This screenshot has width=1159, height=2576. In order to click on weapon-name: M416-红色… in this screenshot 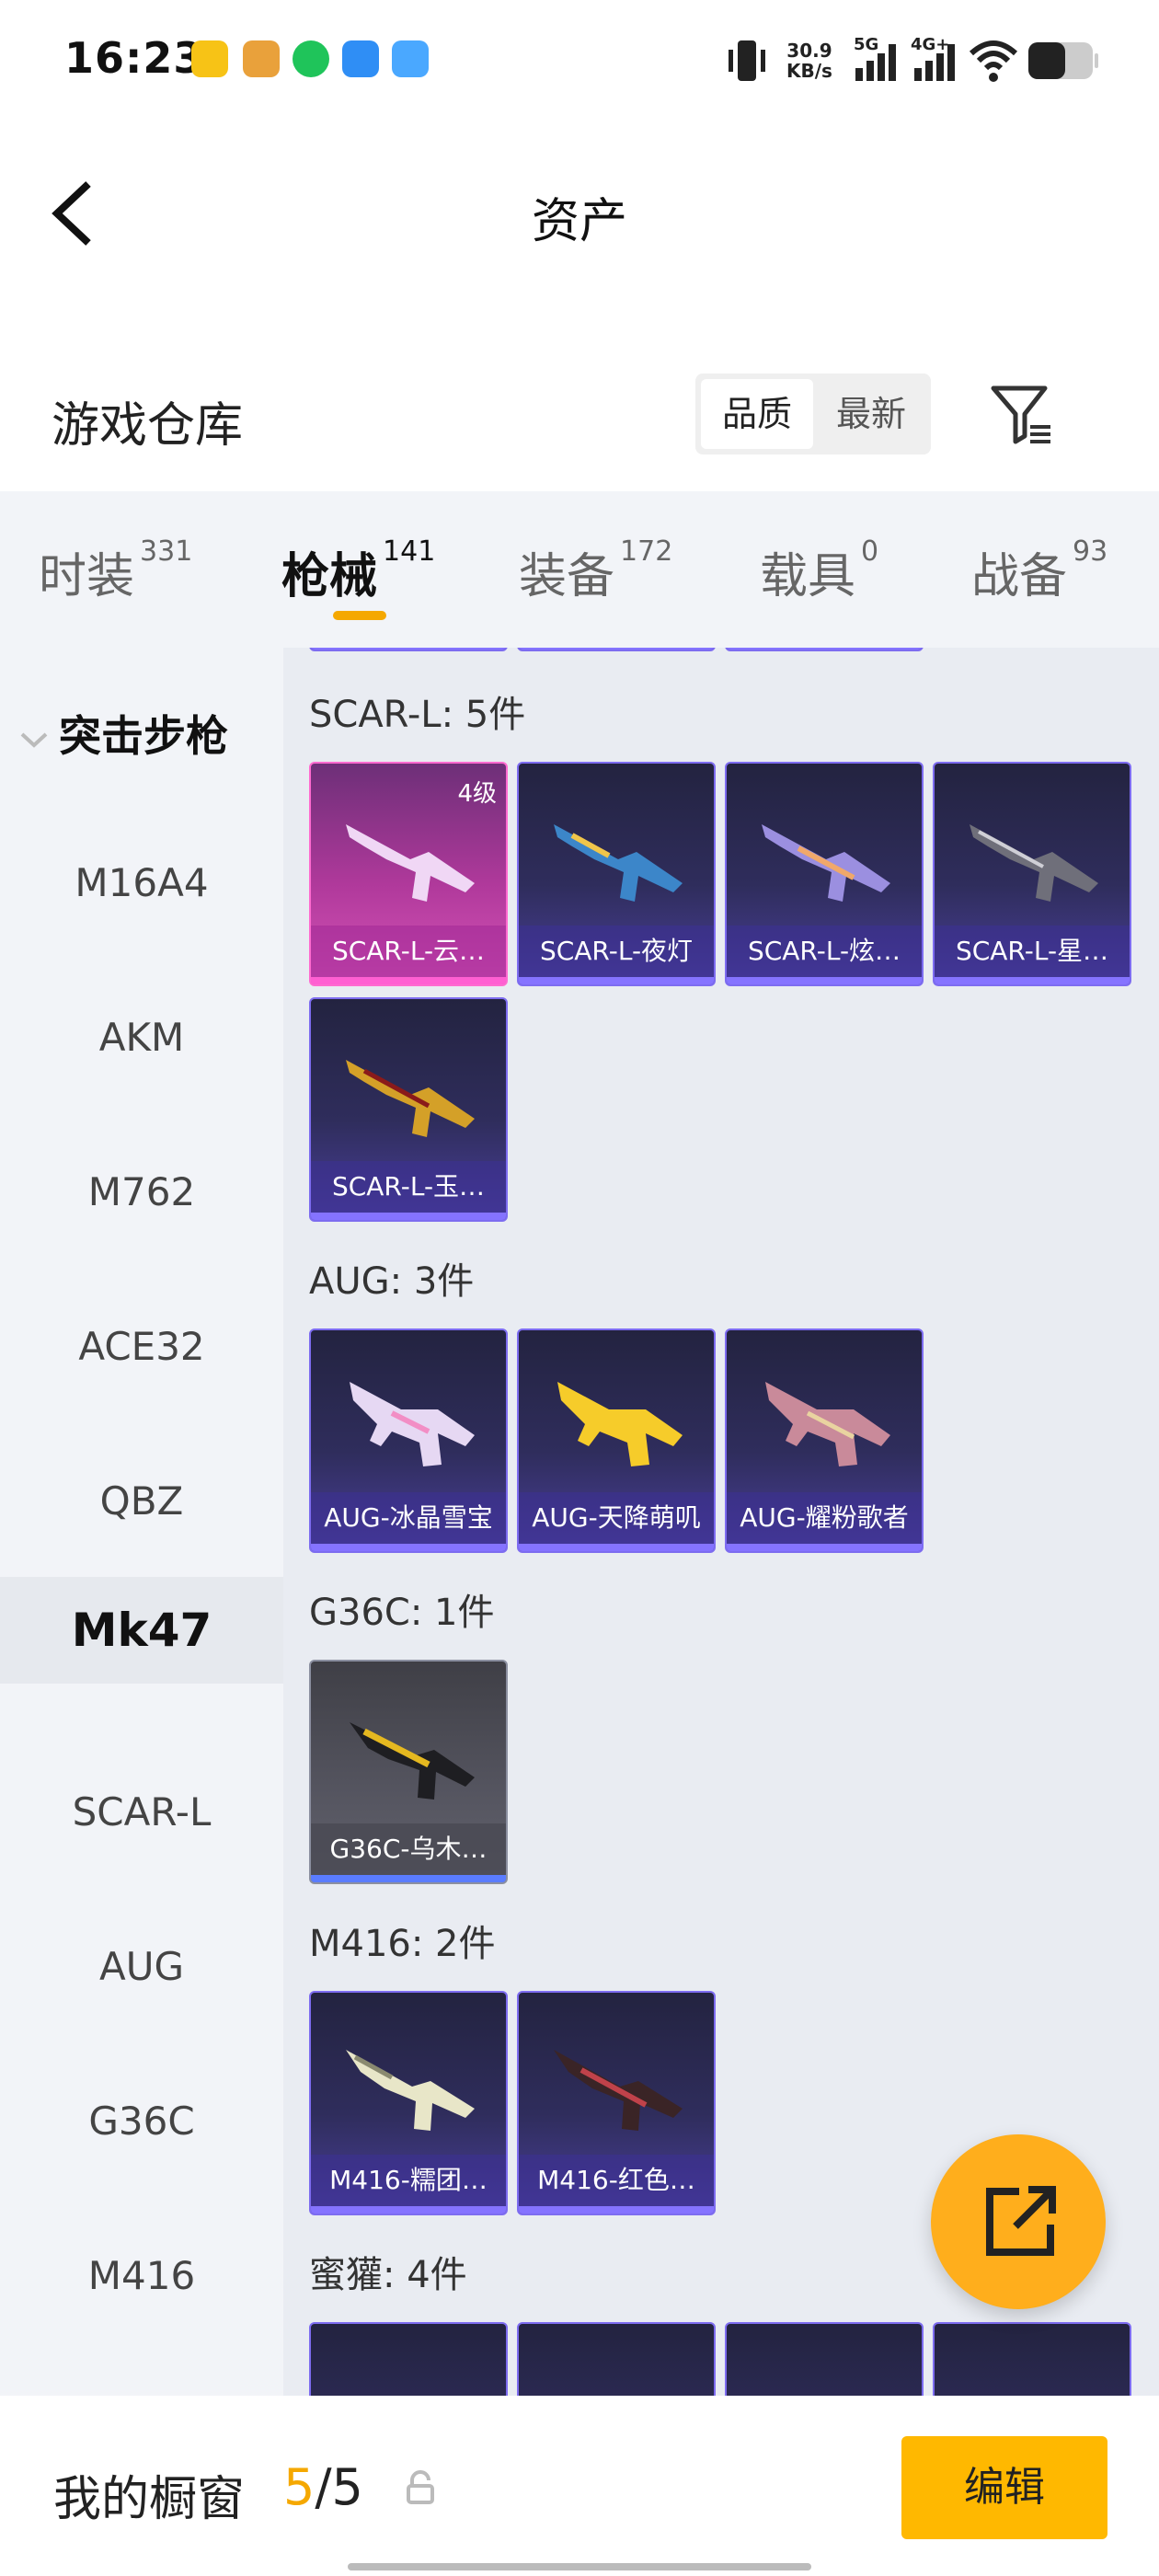, I will do `click(616, 2180)`.